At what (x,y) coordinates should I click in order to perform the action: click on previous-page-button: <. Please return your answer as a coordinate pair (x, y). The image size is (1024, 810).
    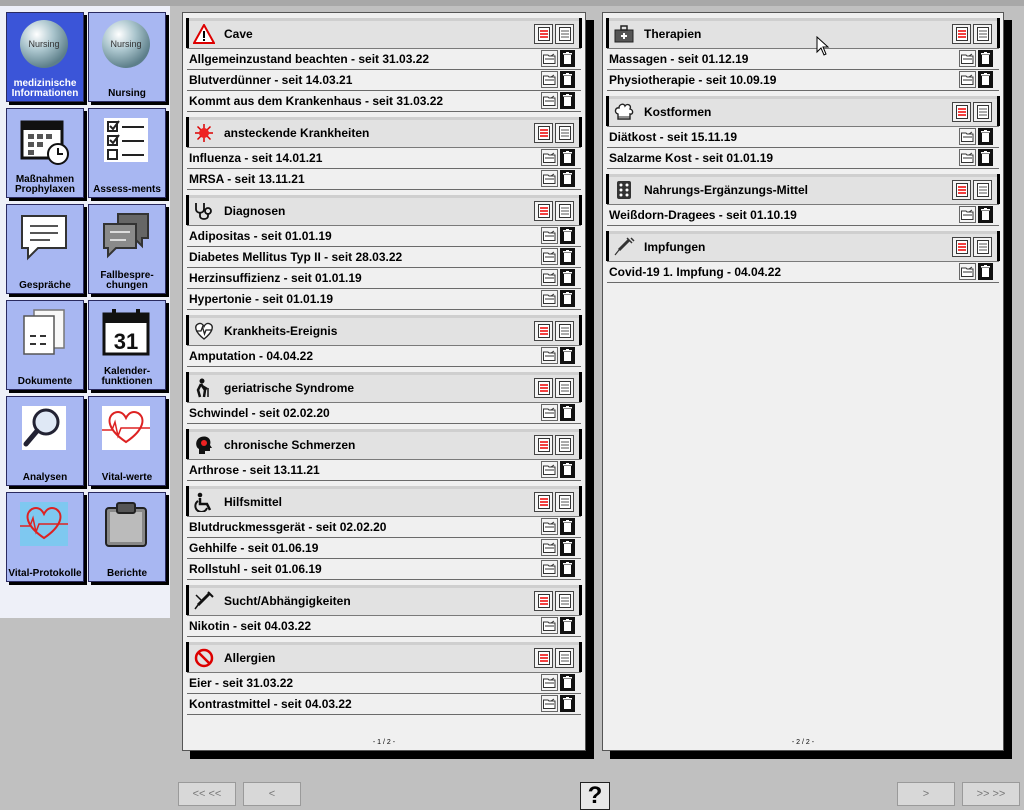
    Looking at the image, I should click on (272, 794).